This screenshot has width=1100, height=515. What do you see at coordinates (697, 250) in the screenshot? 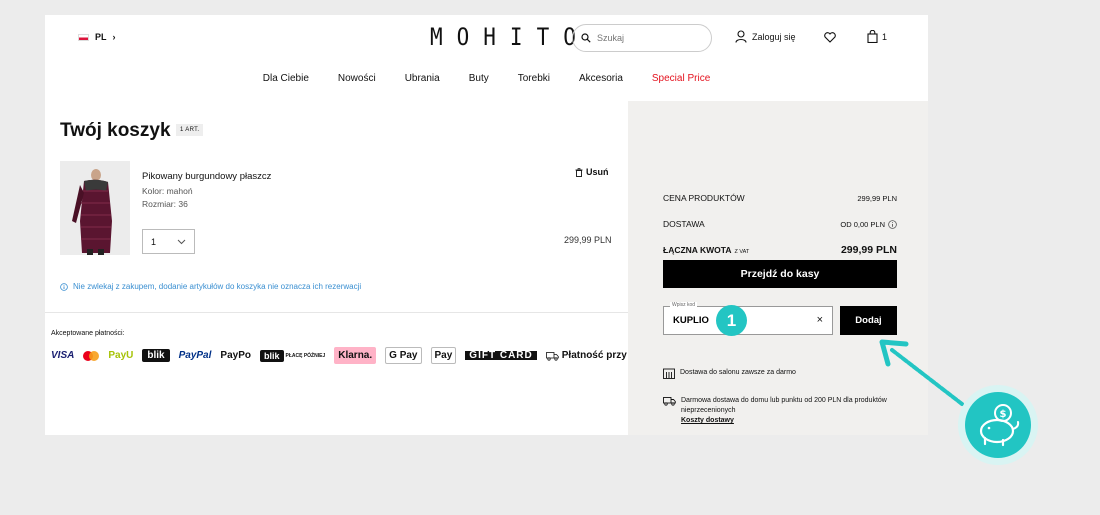
I see `total-label: ŁĄCZNA KWOTA` at bounding box center [697, 250].